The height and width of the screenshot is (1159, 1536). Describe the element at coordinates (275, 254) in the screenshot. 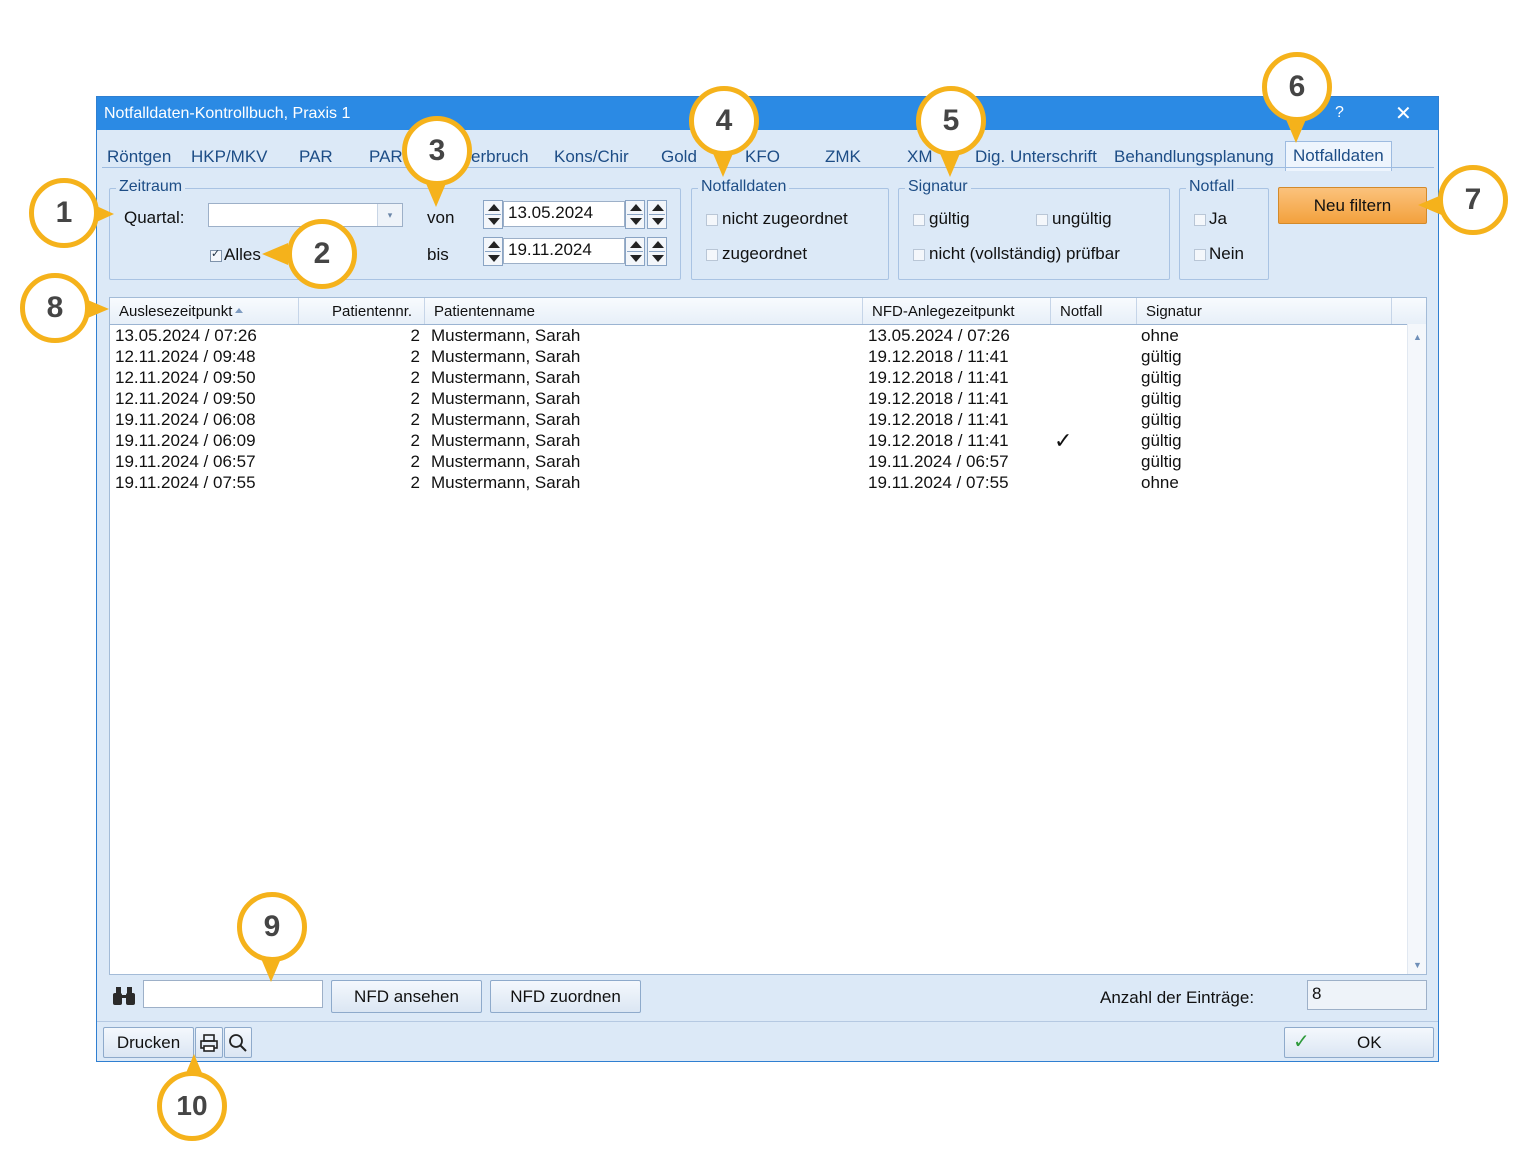

I see `callout-pointer` at that location.